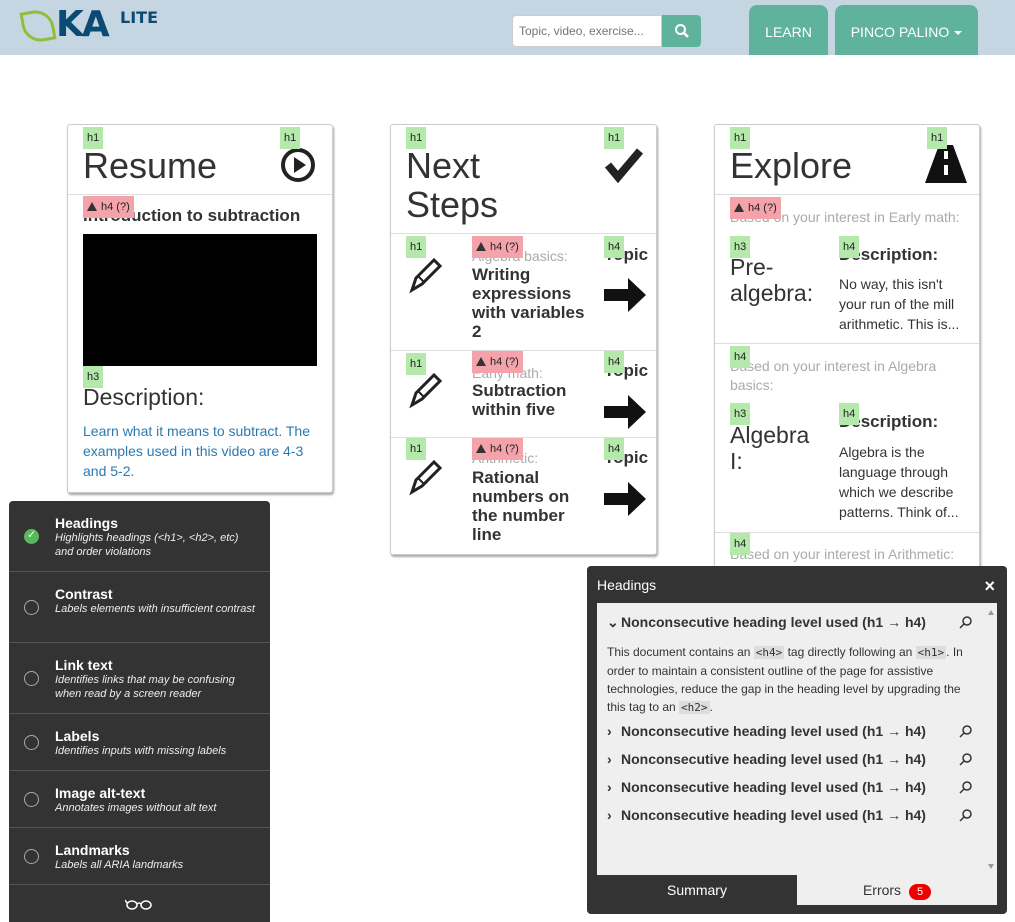 This screenshot has width=1015, height=922. I want to click on leaf-icon, so click(38, 26).